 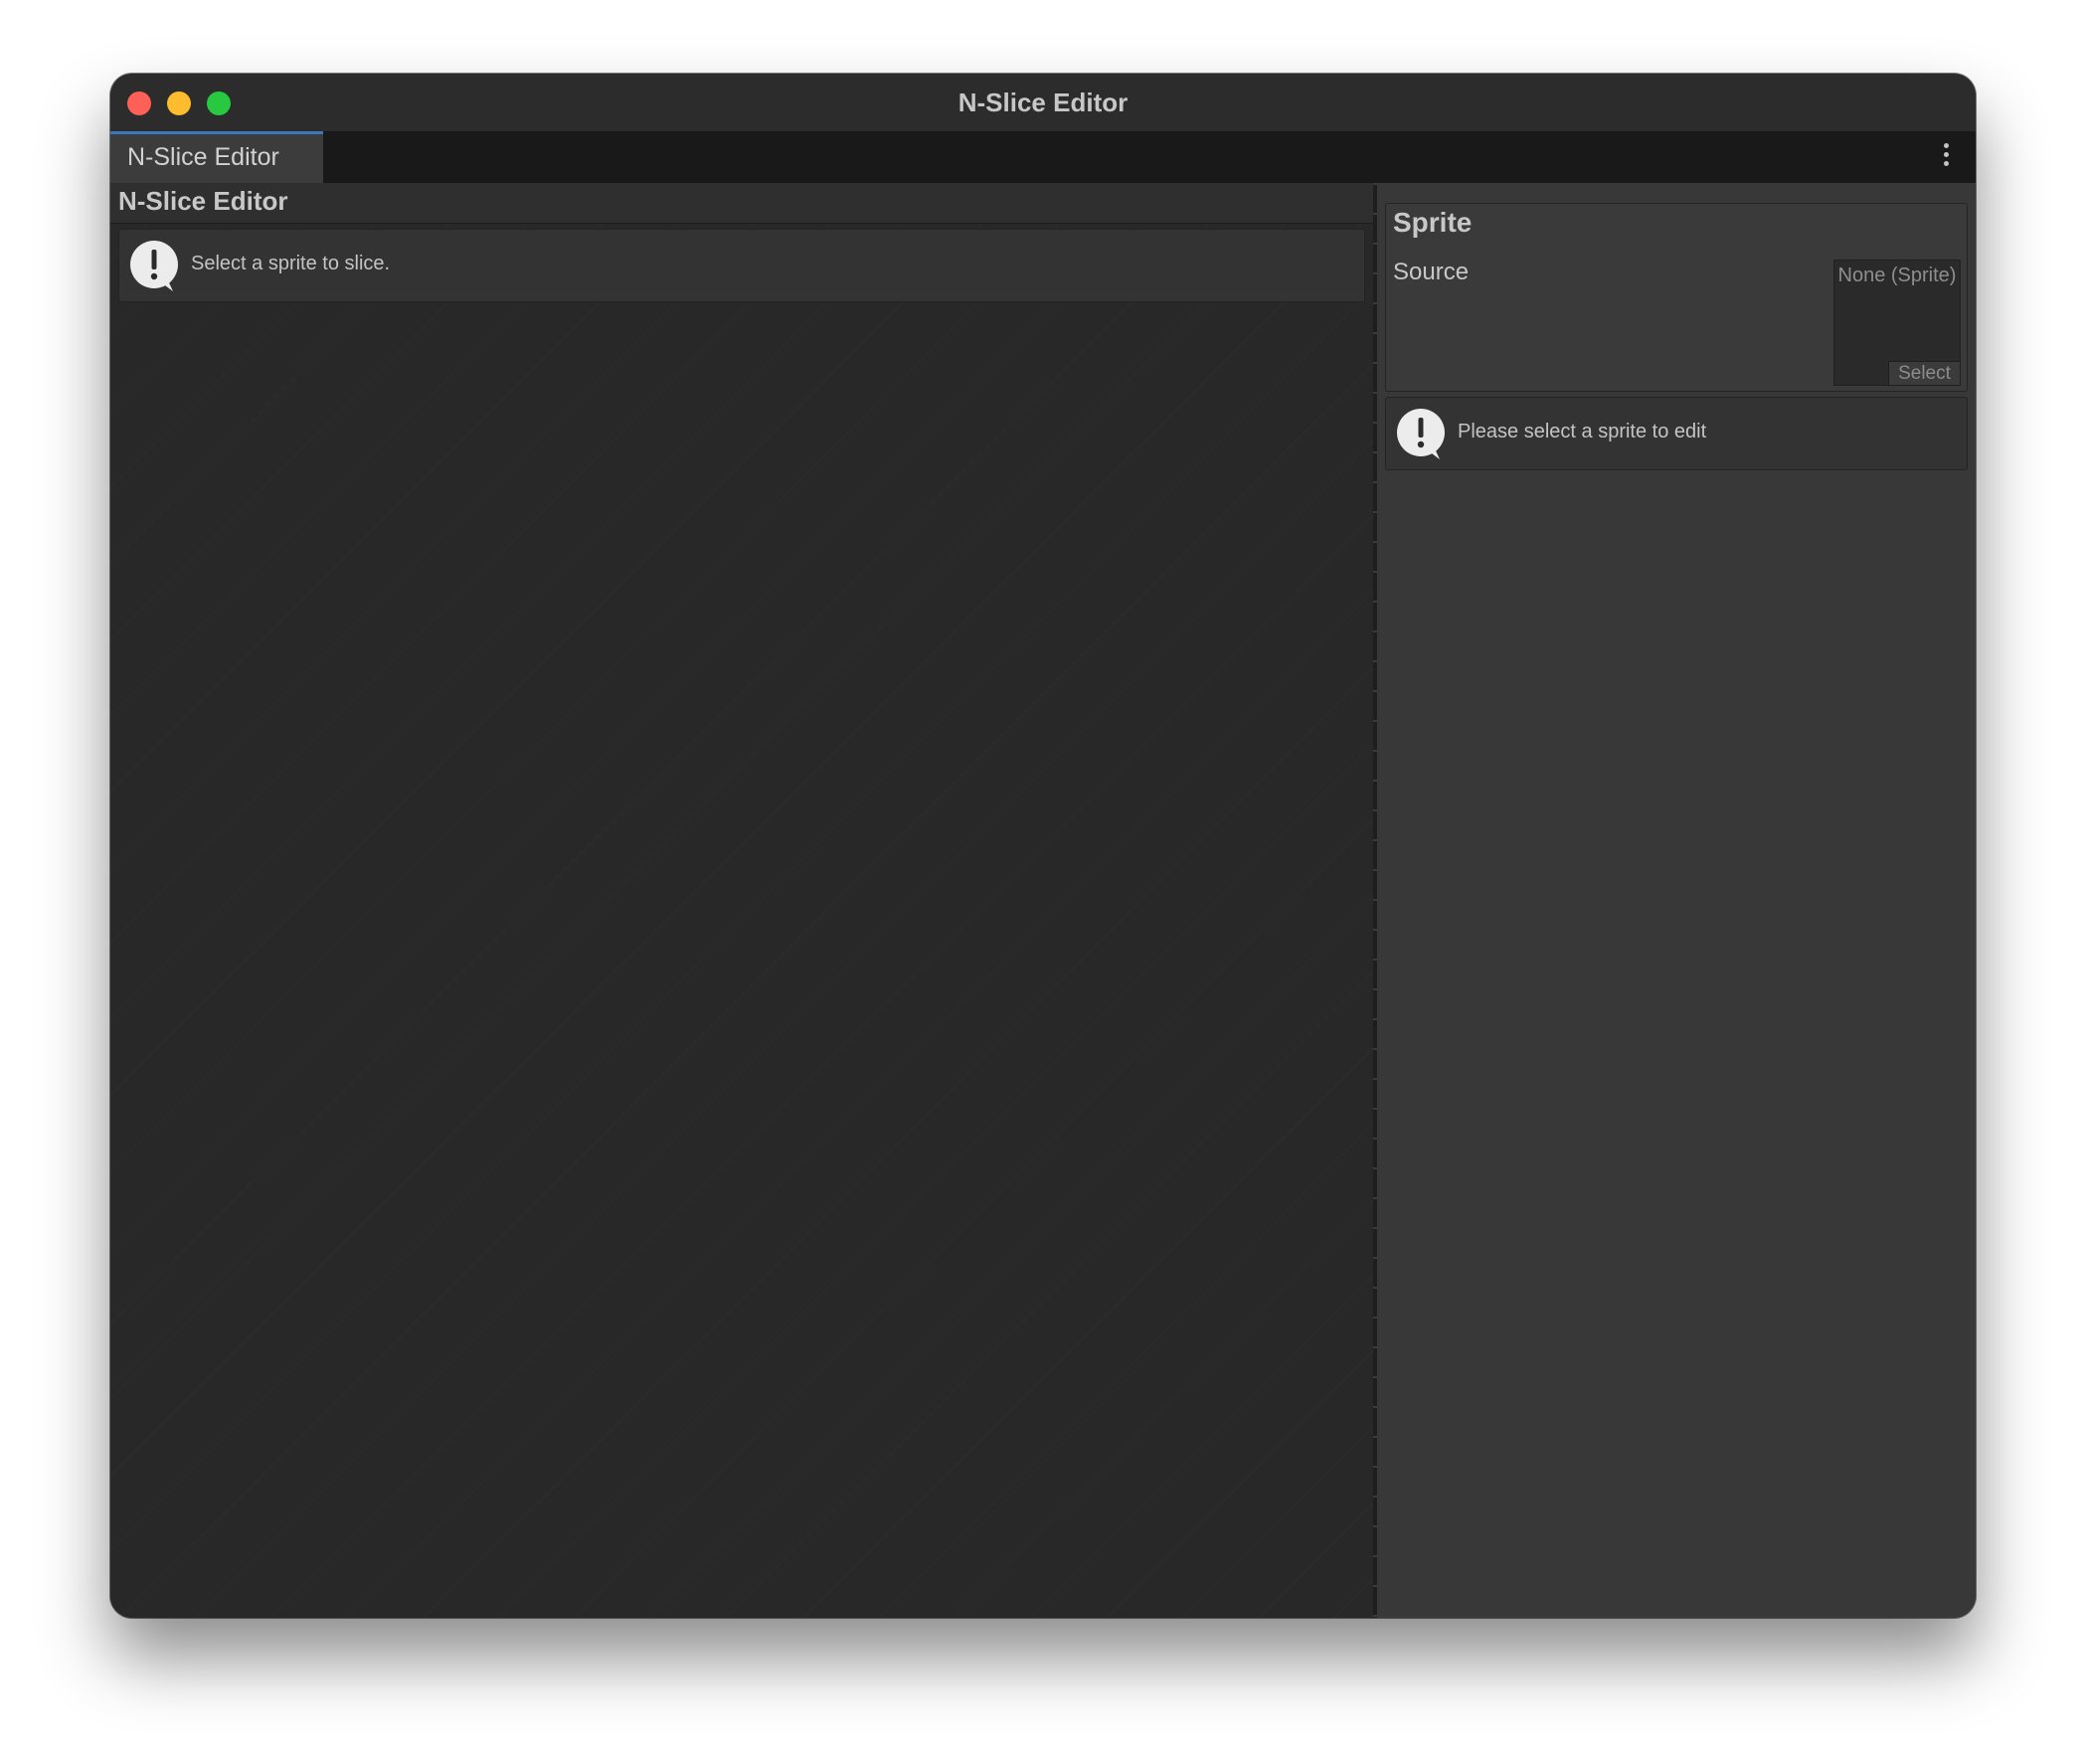 I want to click on tab-label: N-Slice Editor, so click(x=203, y=157).